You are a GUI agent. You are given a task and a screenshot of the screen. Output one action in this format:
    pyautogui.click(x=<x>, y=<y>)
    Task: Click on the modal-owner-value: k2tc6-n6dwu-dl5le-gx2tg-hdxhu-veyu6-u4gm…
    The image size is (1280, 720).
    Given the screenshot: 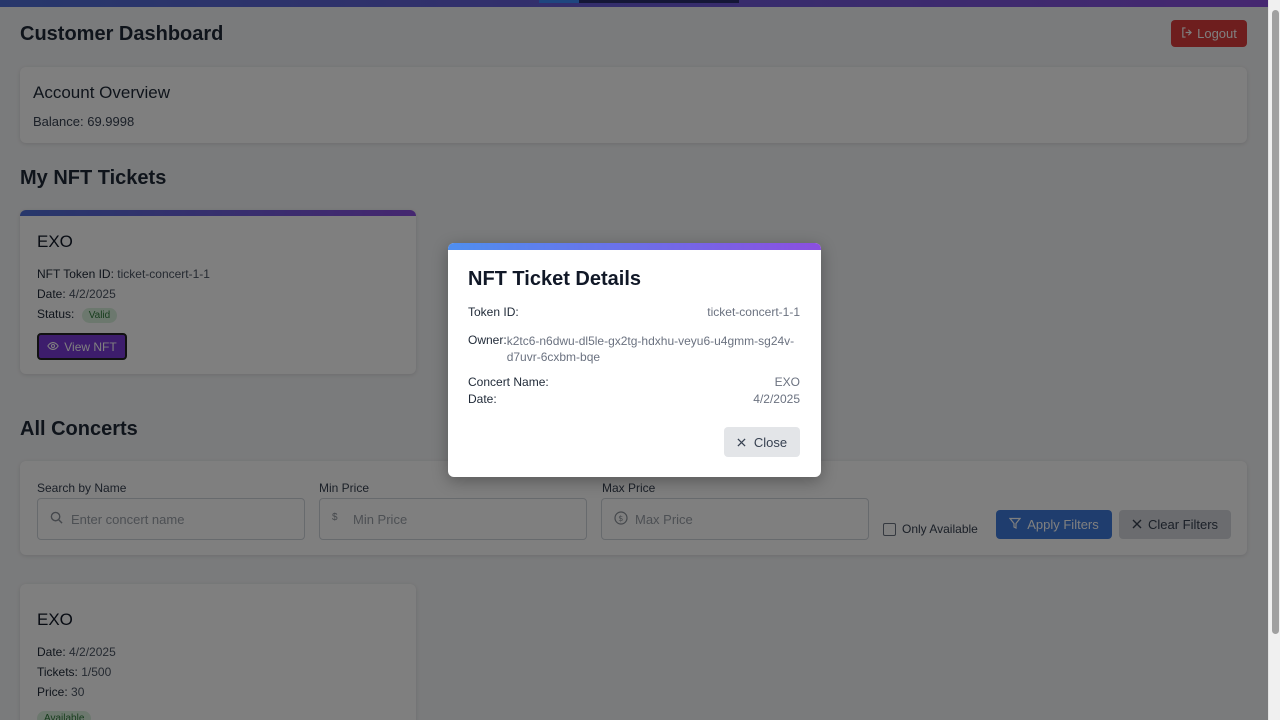 What is the action you would take?
    pyautogui.click(x=650, y=349)
    